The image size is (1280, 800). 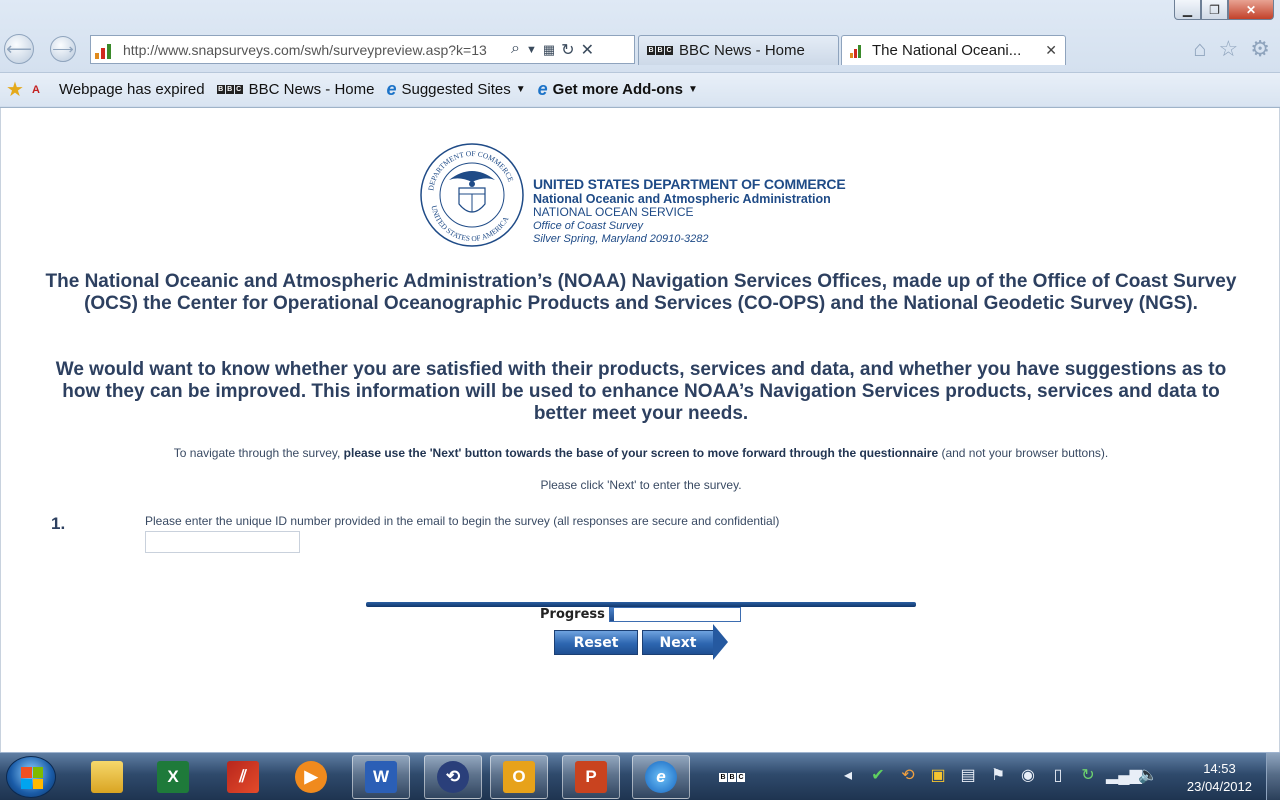 I want to click on network-drive-icon: ▤, so click(x=968, y=775).